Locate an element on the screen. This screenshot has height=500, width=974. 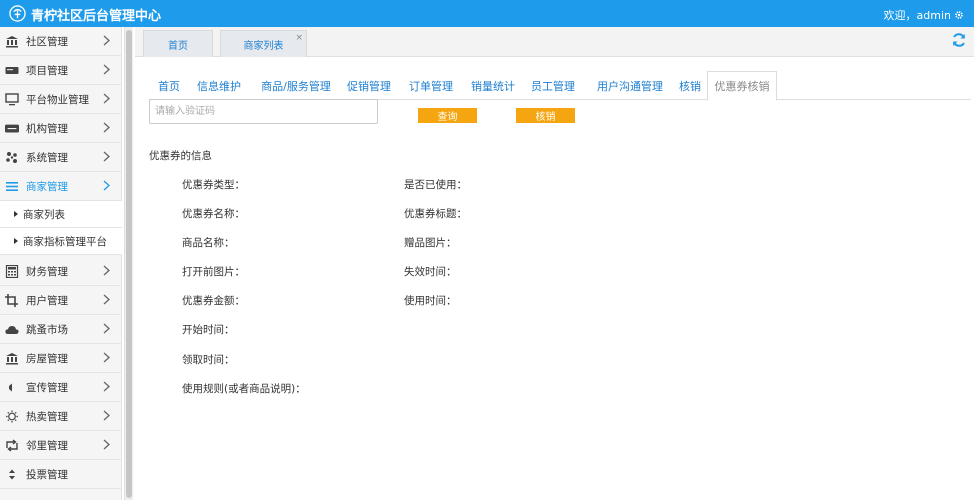
sidebar-item-label: 热卖管理 is located at coordinates (47, 416).